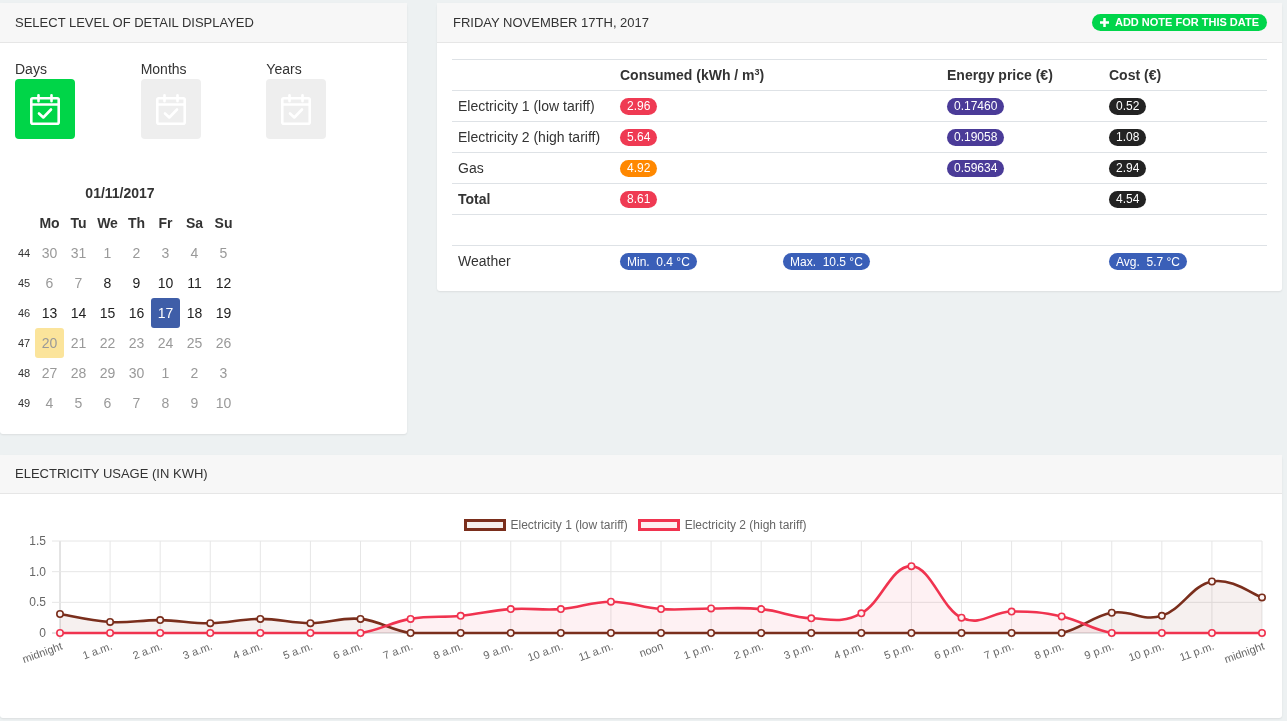 The image size is (1287, 721). I want to click on weekday-header: We, so click(107, 223).